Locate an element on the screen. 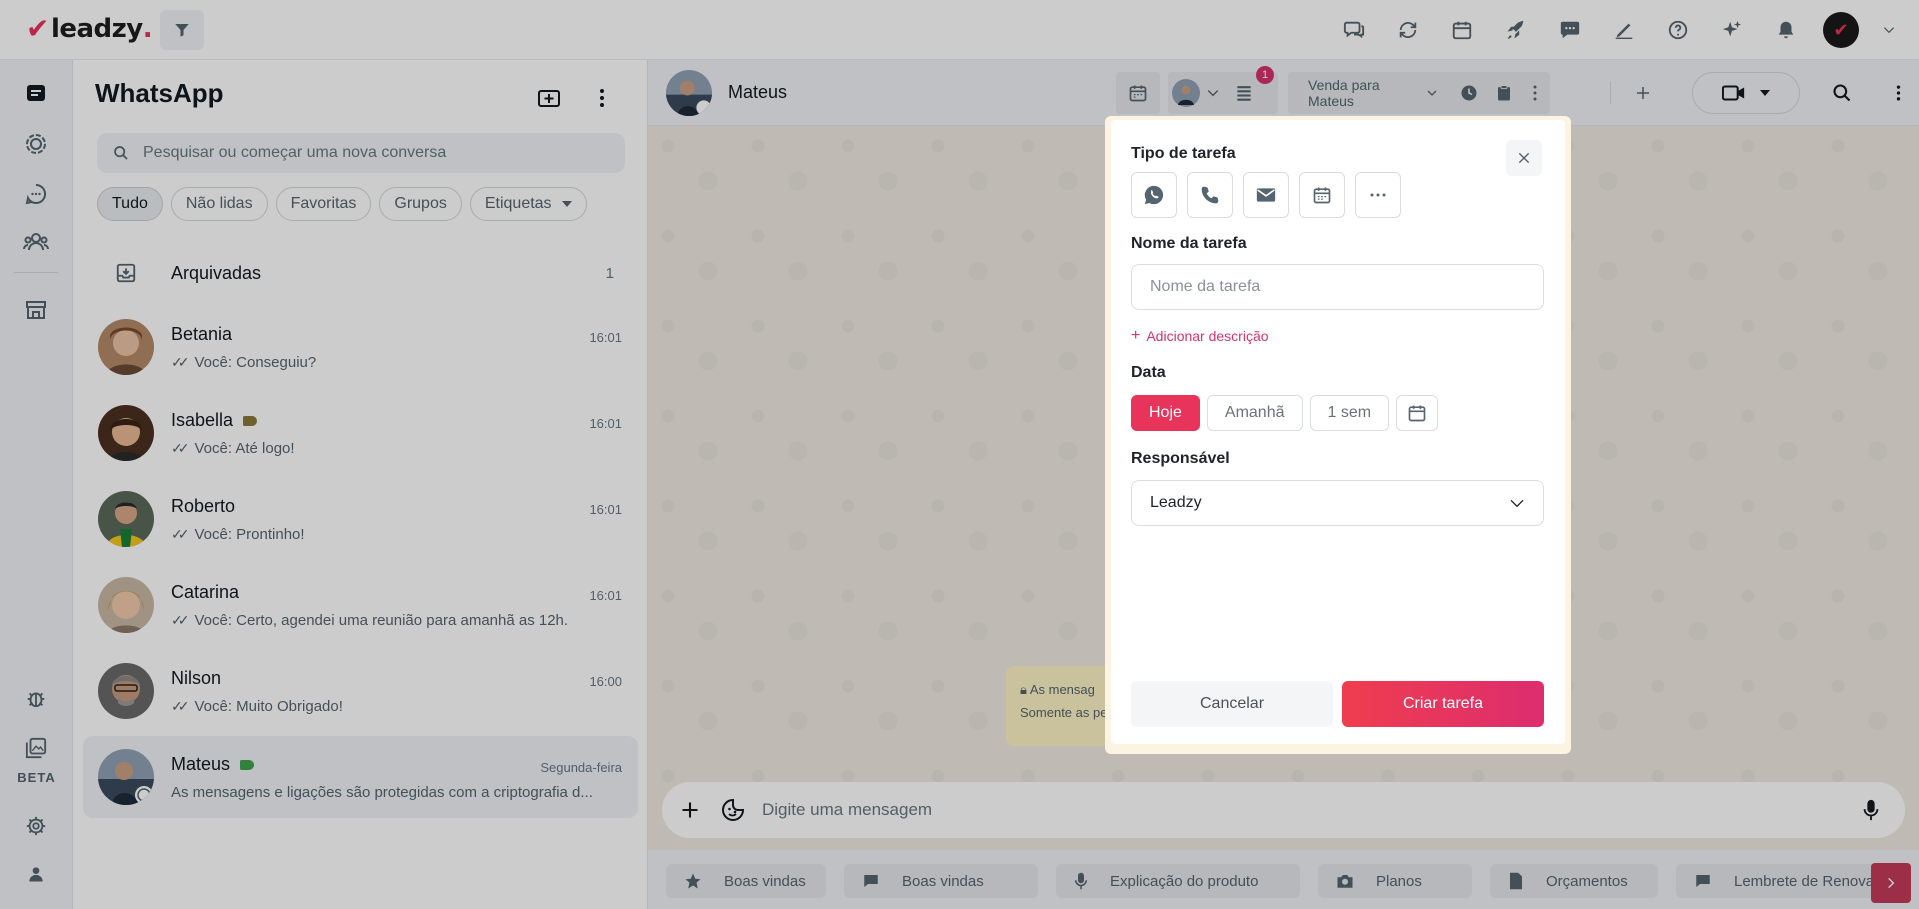  date-options: Hoje Amanhã 1 sem is located at coordinates (1285, 413).